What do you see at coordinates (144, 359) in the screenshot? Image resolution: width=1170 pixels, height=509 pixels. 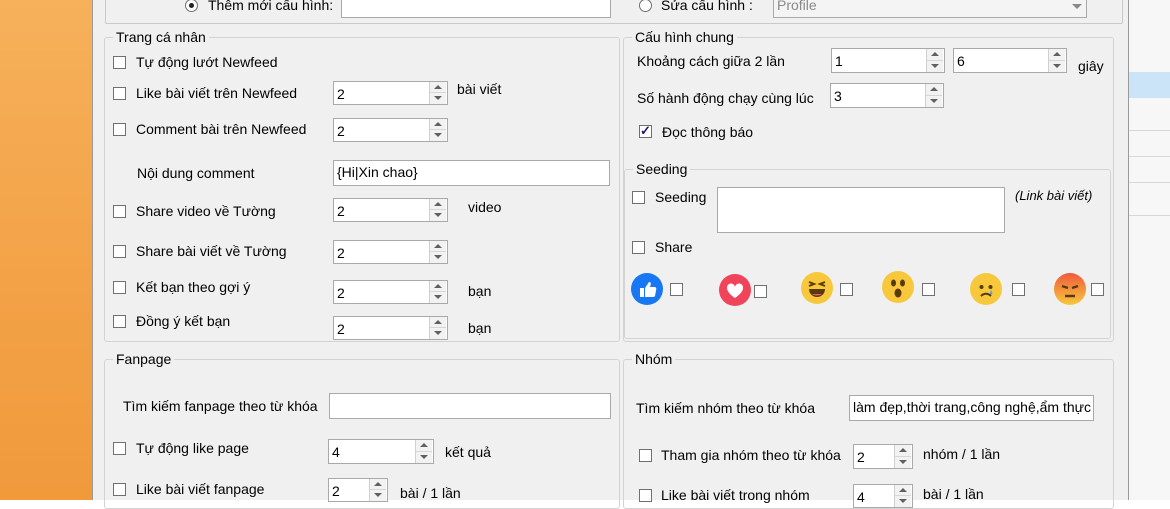 I see `fanpage-title: Fanpage` at bounding box center [144, 359].